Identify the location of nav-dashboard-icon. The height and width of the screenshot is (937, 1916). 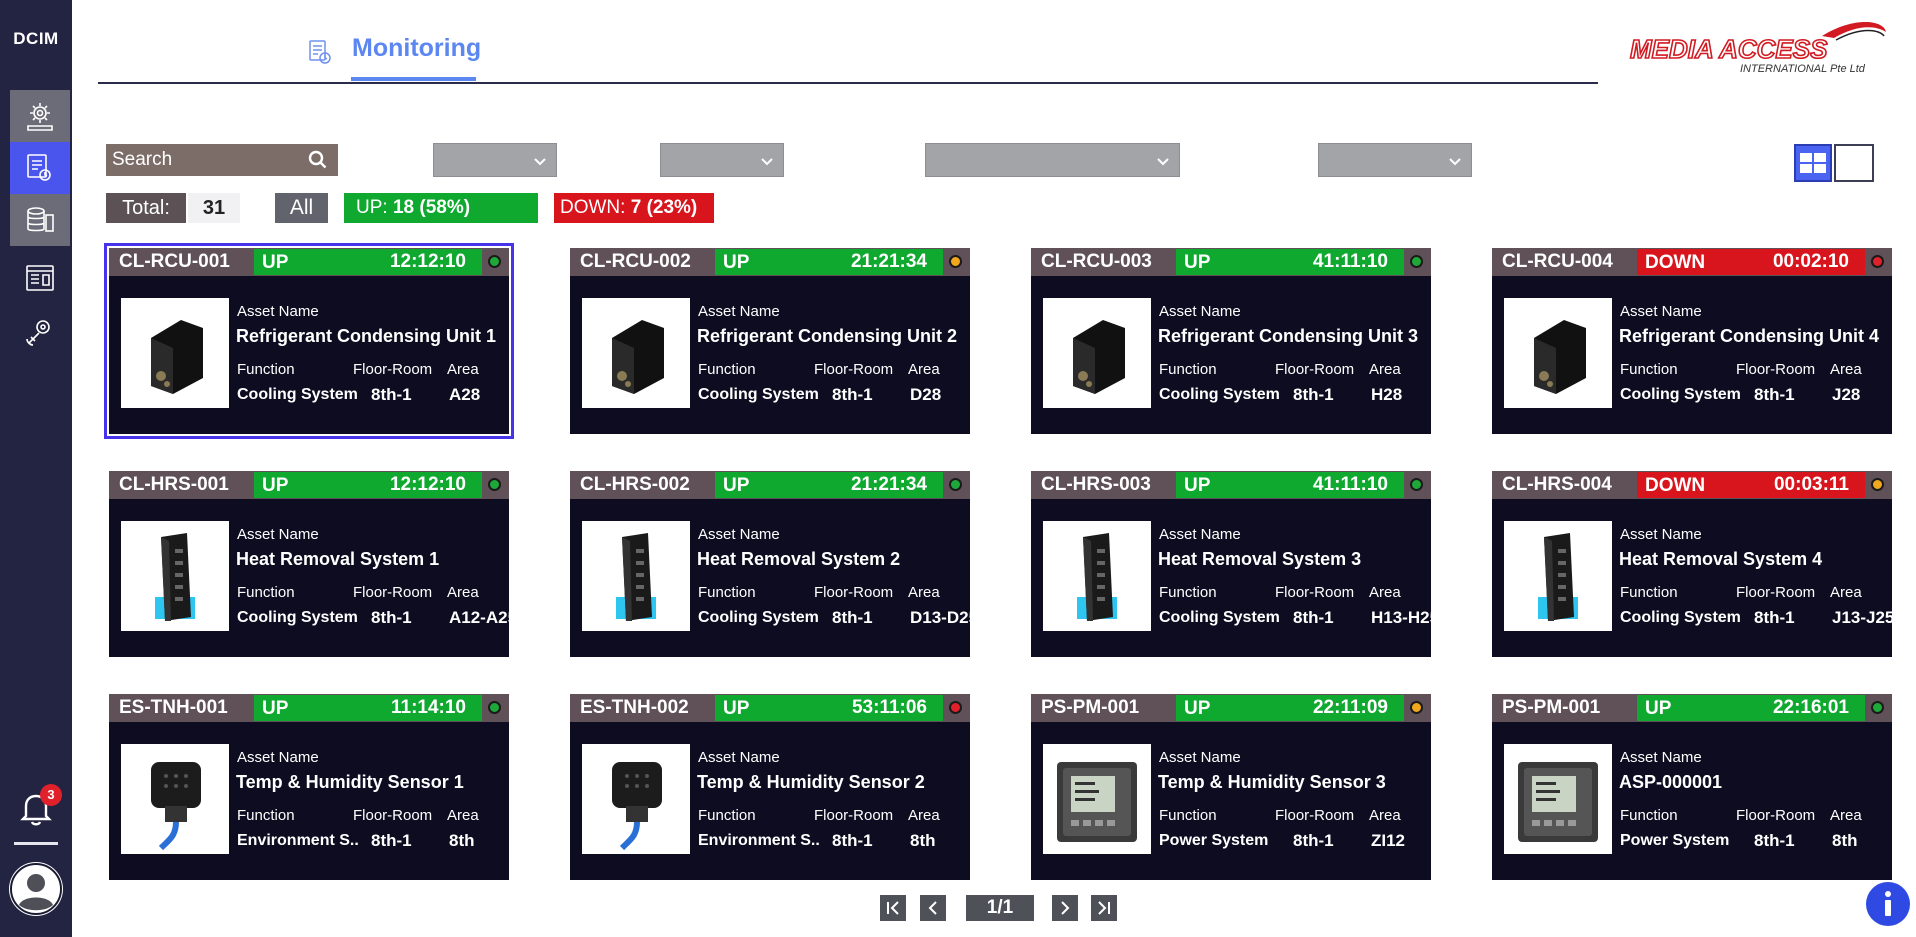
(40, 278).